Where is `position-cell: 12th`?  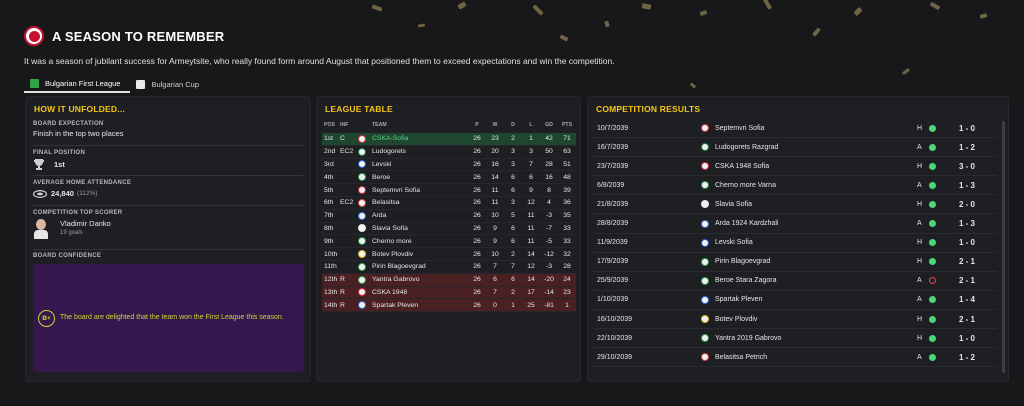 position-cell: 12th is located at coordinates (331, 280).